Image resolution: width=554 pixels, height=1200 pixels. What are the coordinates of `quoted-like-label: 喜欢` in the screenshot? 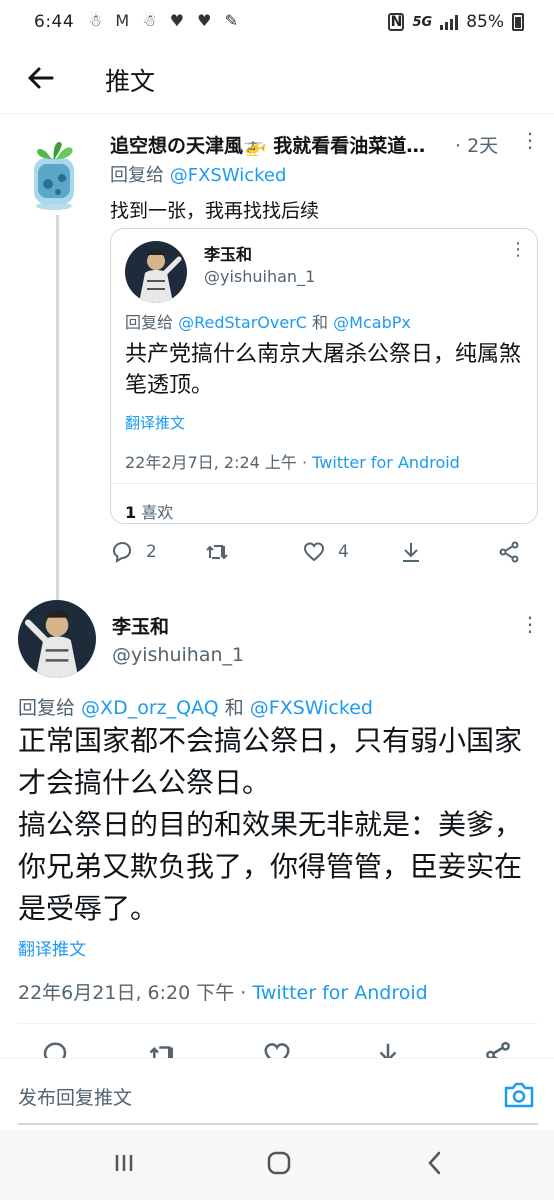 It's located at (155, 512).